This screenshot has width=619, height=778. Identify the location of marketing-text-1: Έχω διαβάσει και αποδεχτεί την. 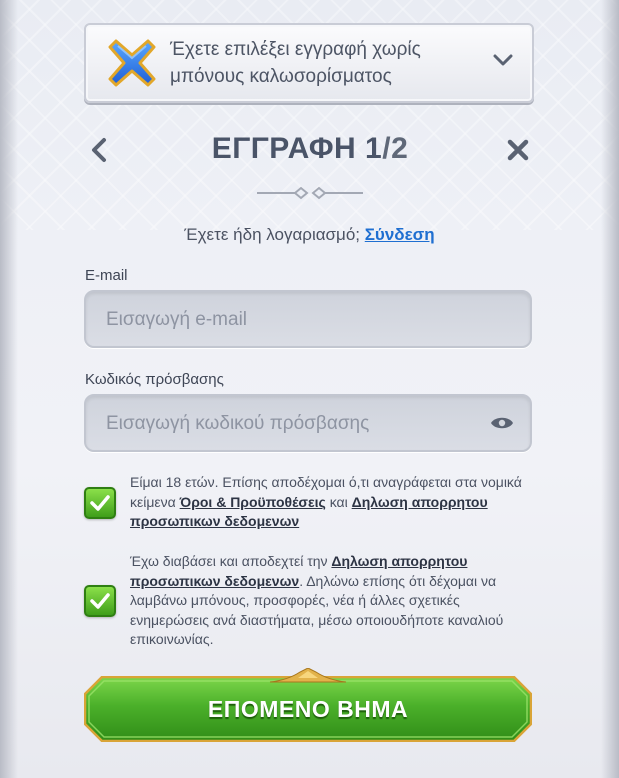
(231, 561).